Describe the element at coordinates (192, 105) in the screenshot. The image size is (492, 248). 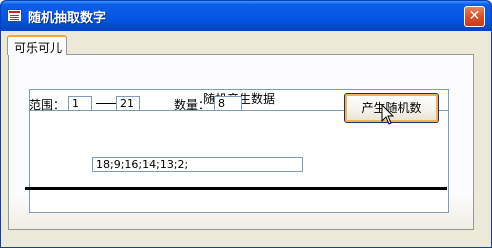
I see `count-label: 数量：` at that location.